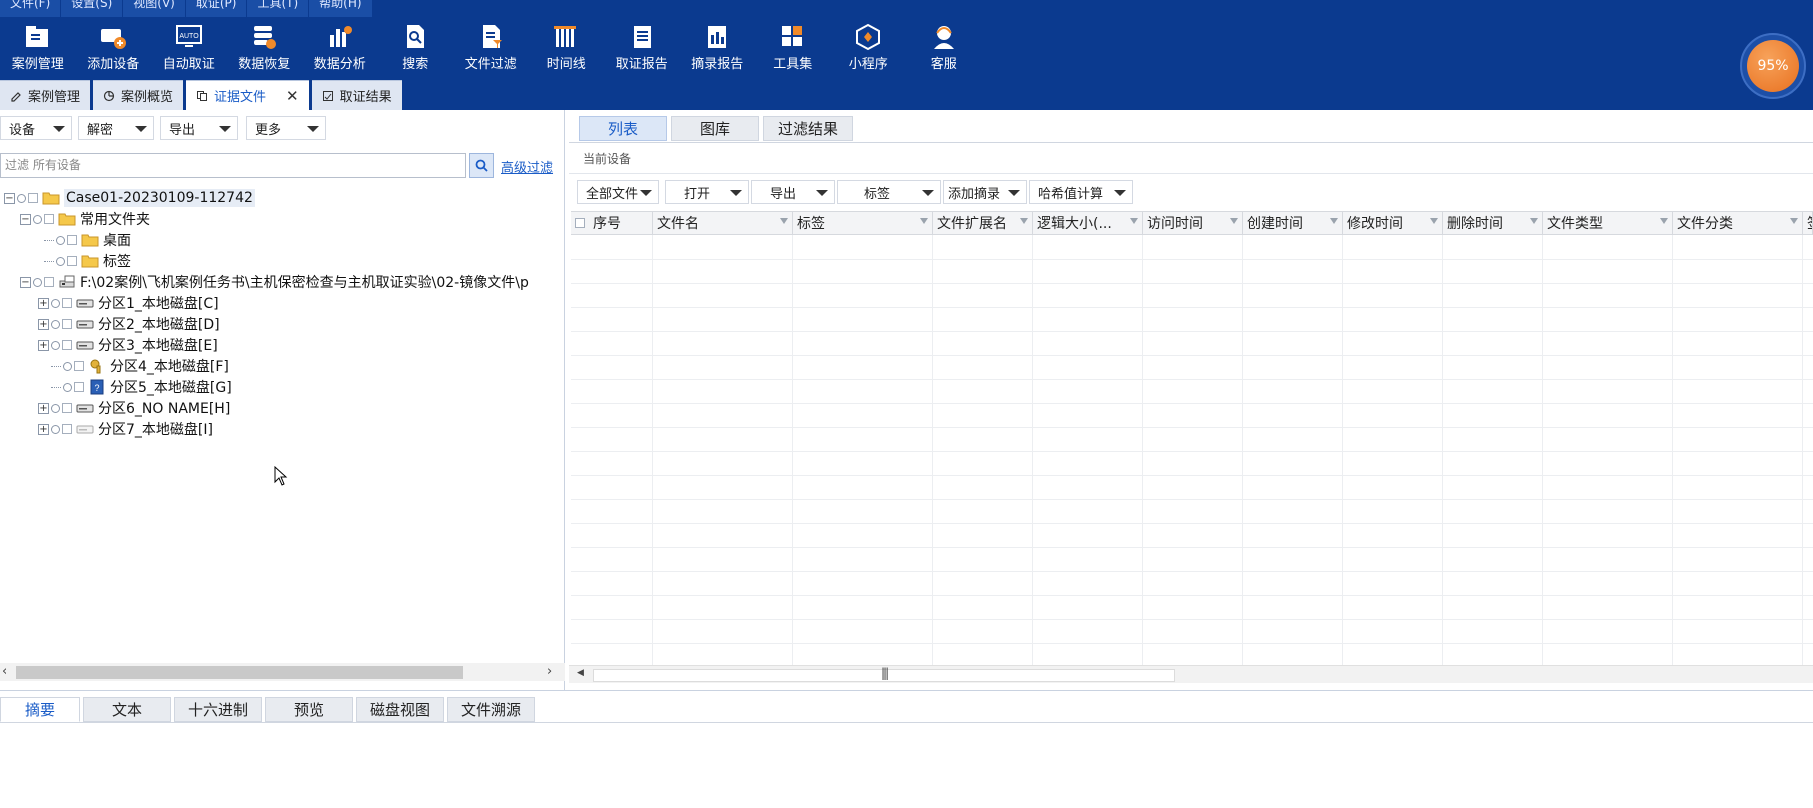 This screenshot has height=808, width=1813. Describe the element at coordinates (265, 48) in the screenshot. I see `data-recovery-button: 数据恢复` at that location.